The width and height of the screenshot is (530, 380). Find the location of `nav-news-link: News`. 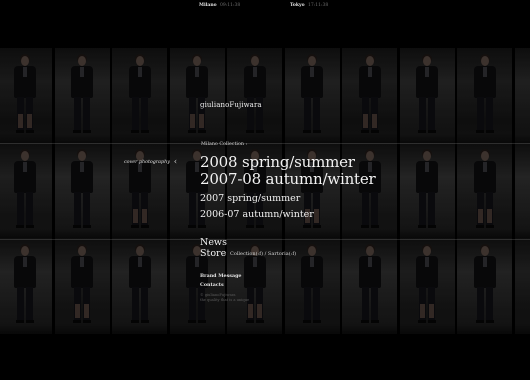

nav-news-link: News is located at coordinates (213, 242).